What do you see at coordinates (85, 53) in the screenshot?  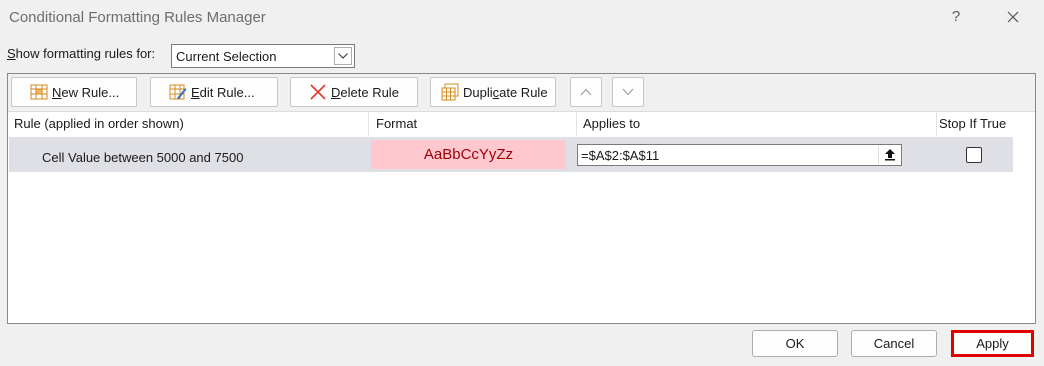 I see `show-rules-label-text: how formatting rules for:` at bounding box center [85, 53].